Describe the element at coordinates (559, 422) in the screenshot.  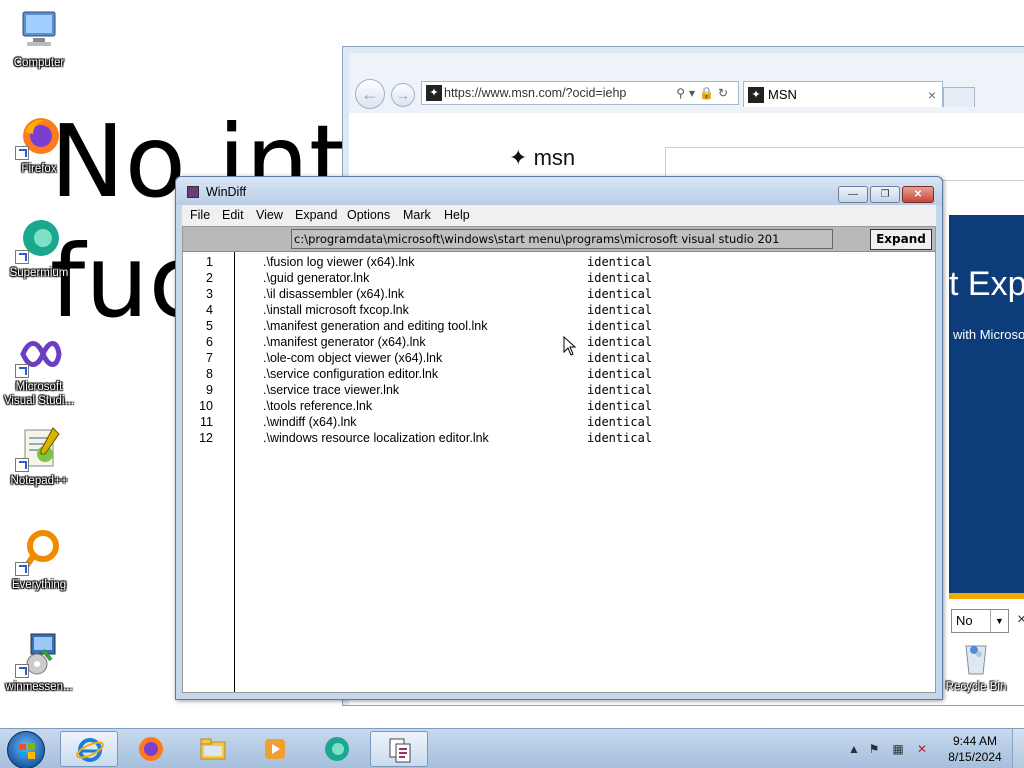
I see `file-row: 11 .\windiff (x64).lnk identical` at that location.